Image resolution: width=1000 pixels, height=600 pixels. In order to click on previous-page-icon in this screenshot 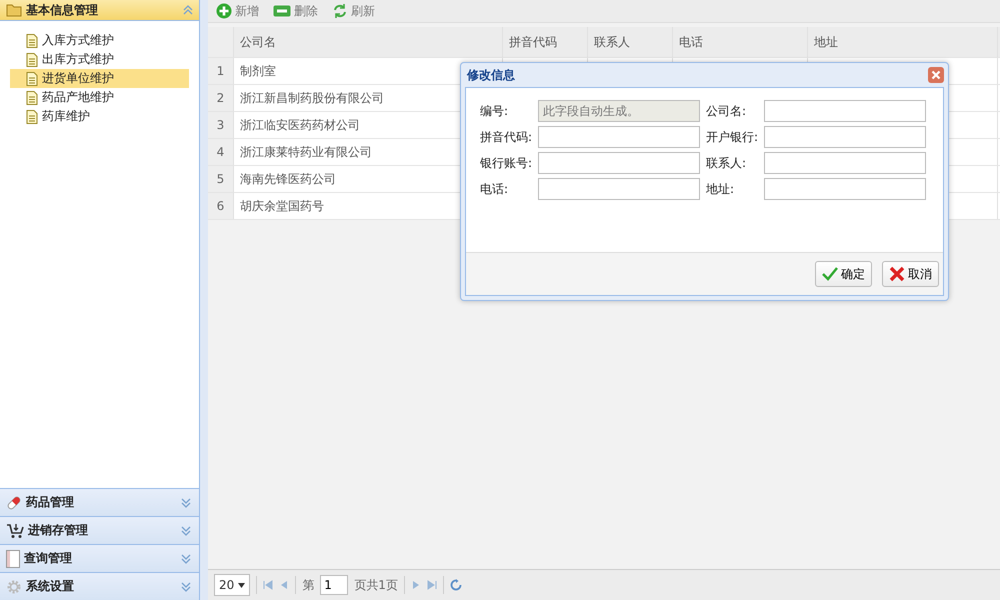, I will do `click(284, 585)`.